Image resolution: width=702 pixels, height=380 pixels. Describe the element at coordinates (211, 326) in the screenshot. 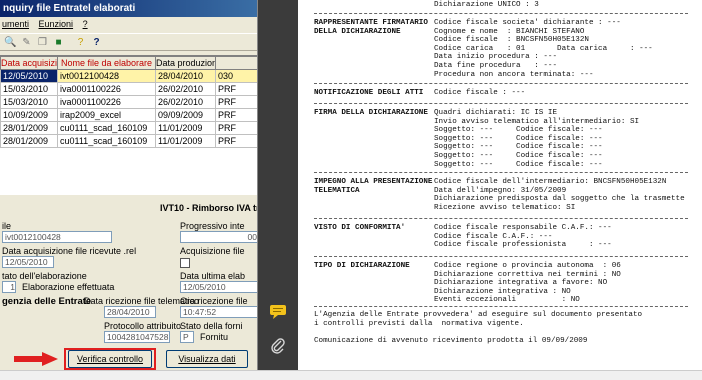

I see `state-form-label: Stato della forni` at that location.